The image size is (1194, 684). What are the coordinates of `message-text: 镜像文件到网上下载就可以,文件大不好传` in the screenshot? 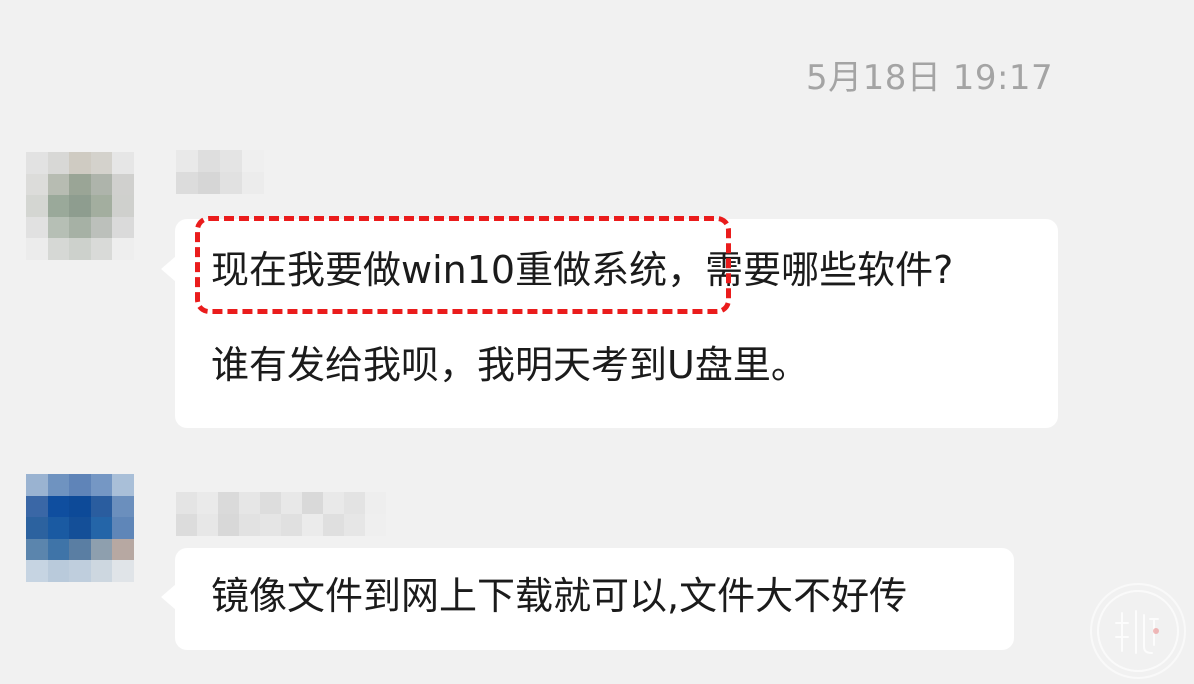 It's located at (559, 596).